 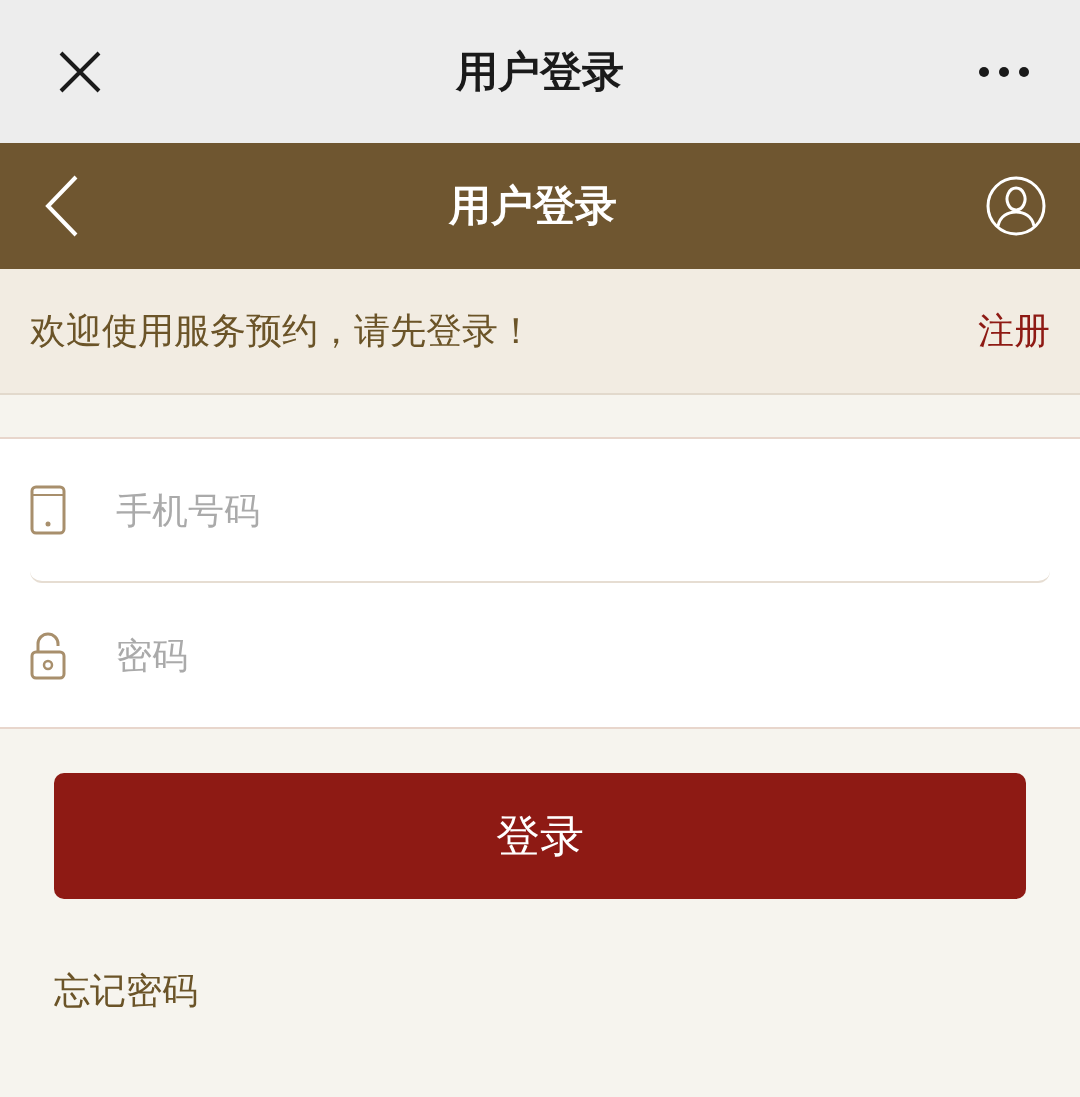 What do you see at coordinates (1004, 71) in the screenshot?
I see `more-icon` at bounding box center [1004, 71].